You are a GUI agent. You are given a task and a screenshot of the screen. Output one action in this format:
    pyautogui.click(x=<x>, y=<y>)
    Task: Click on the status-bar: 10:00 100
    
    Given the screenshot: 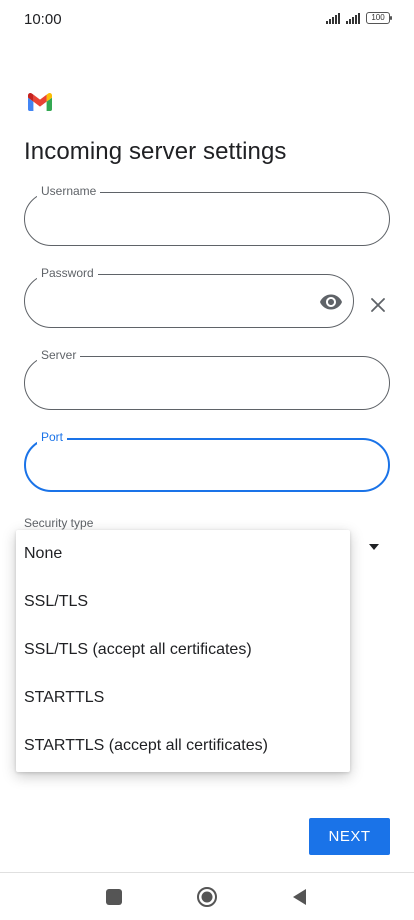 What is the action you would take?
    pyautogui.click(x=207, y=20)
    